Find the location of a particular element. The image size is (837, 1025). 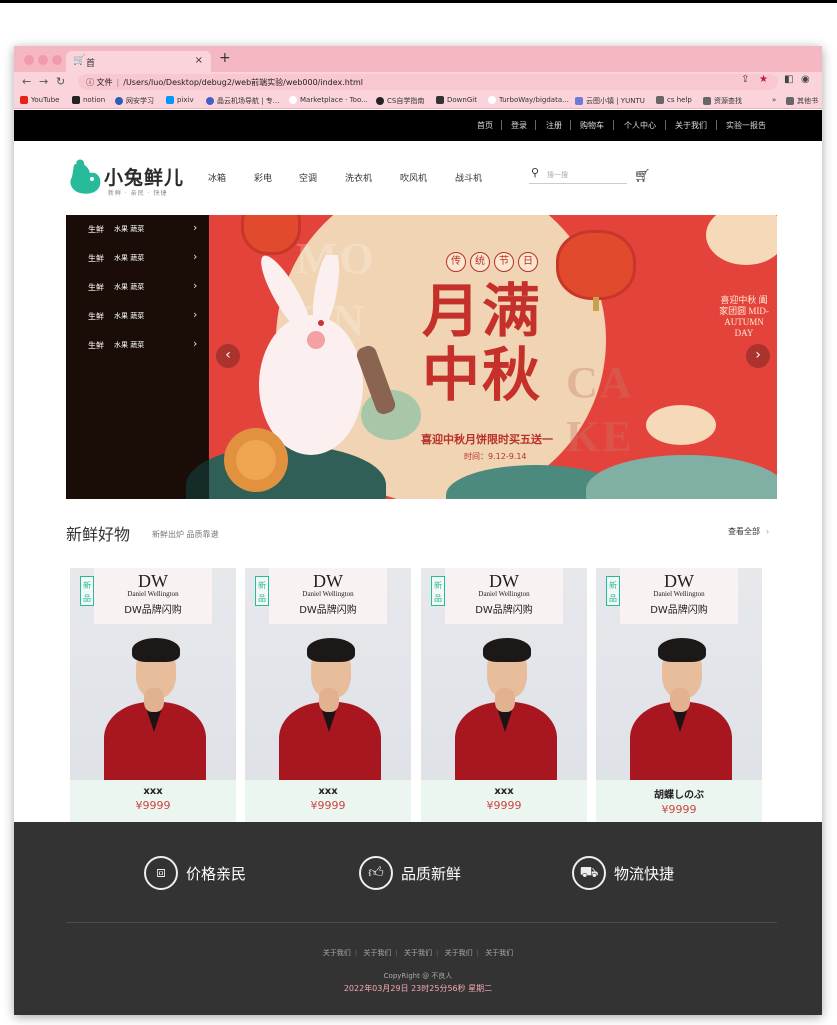

bookmark-yuntu: 云图小镇 | YUNTU is located at coordinates (610, 101).